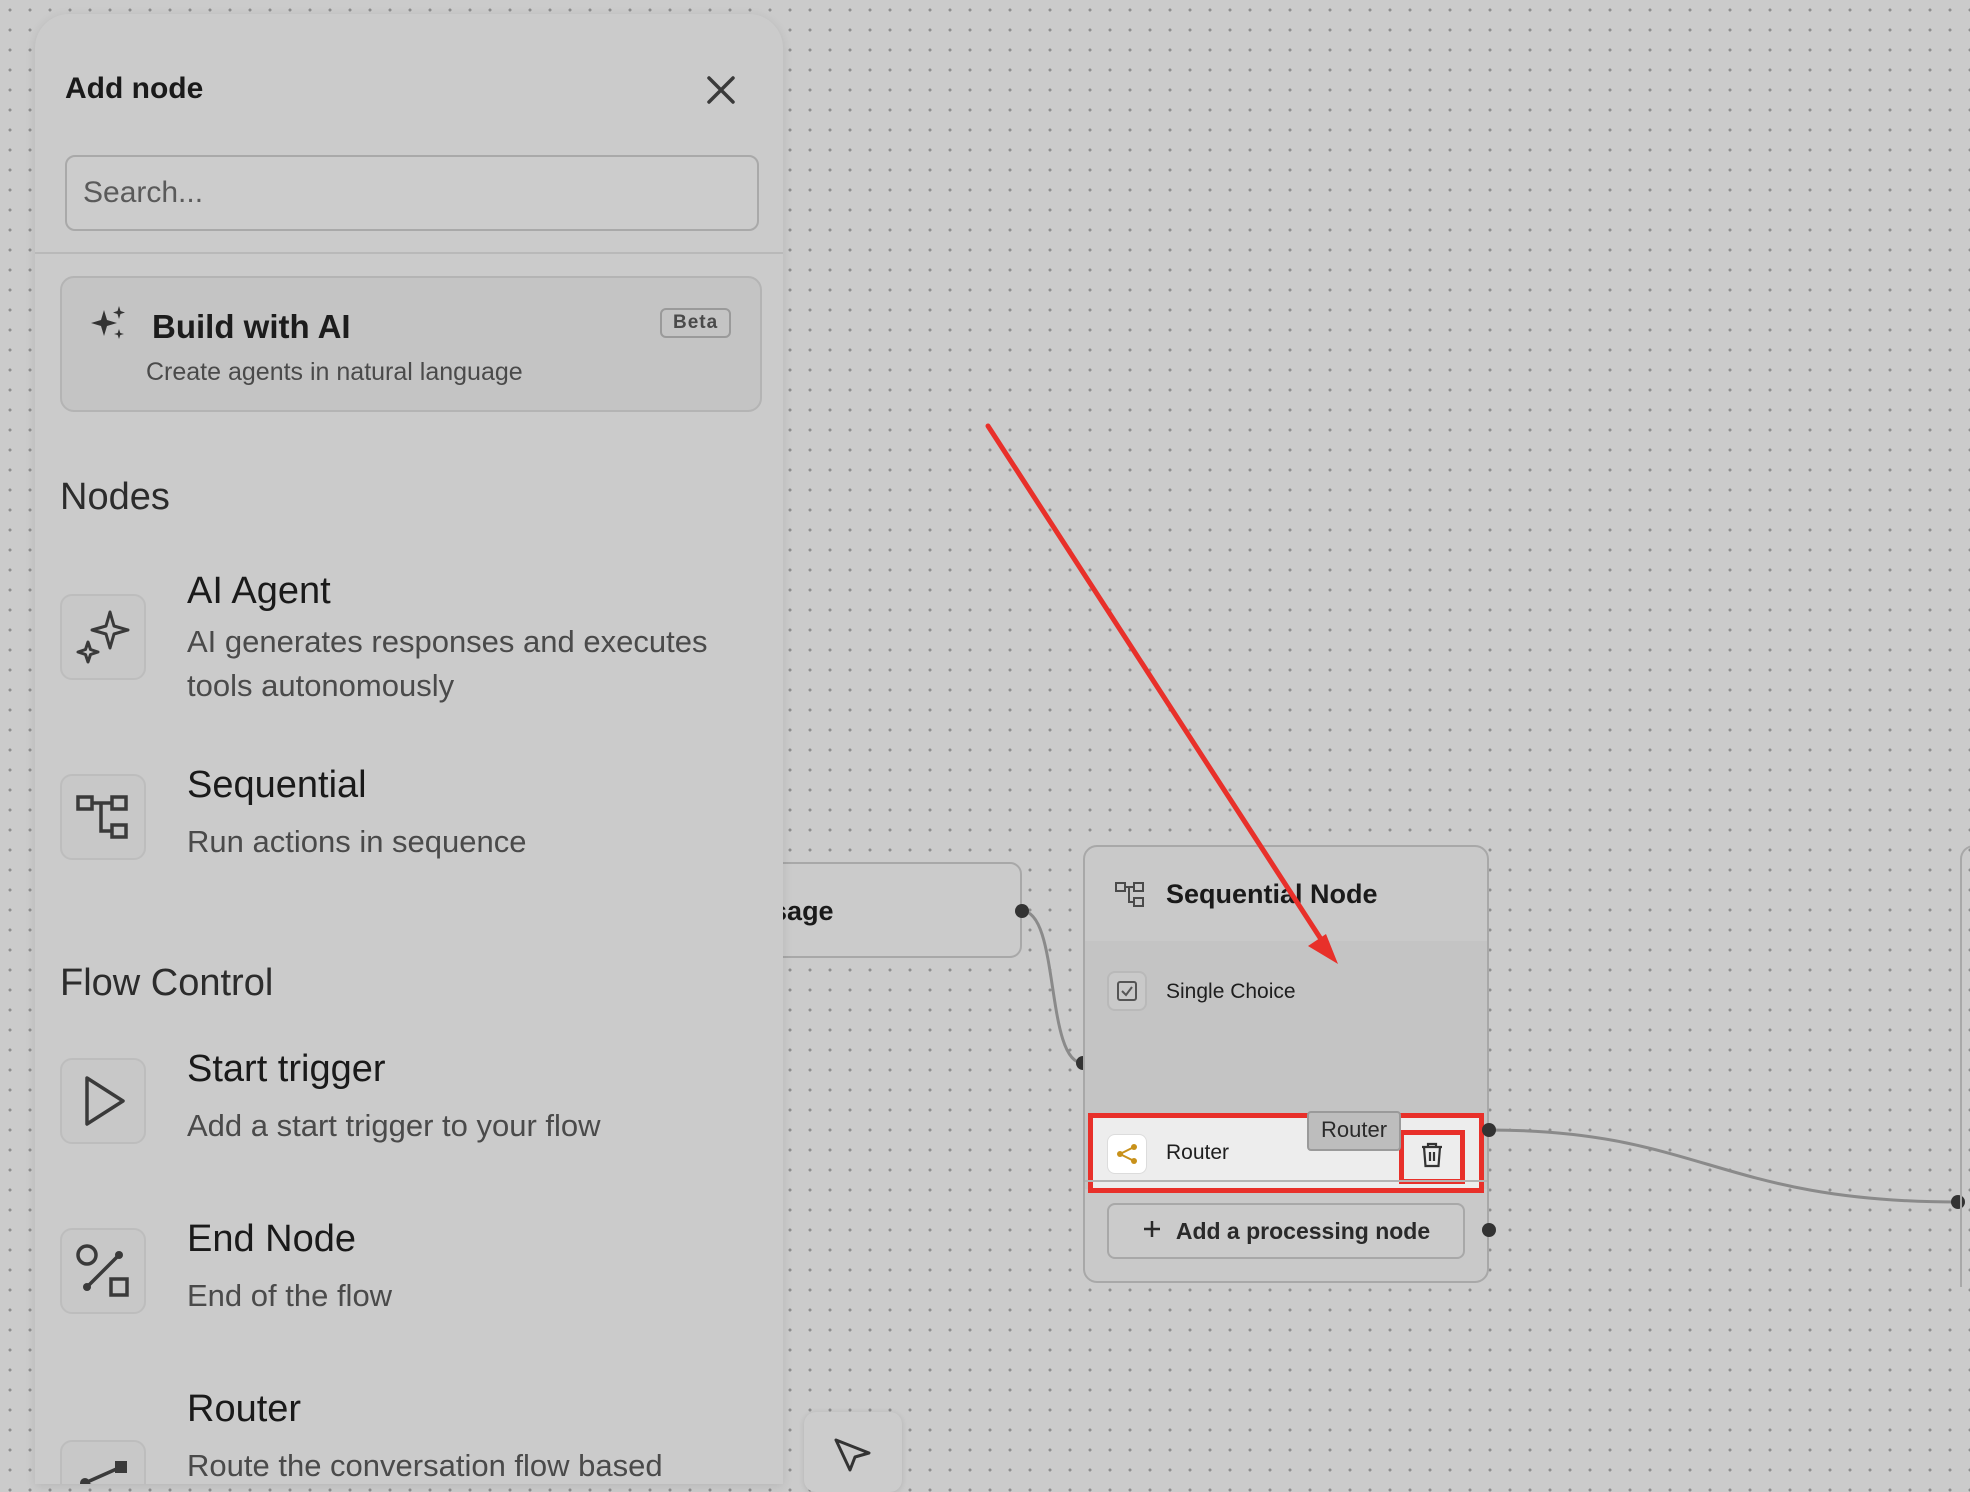  What do you see at coordinates (334, 372) in the screenshot?
I see `build-with-ai-subtitle: Create agents in natural language` at bounding box center [334, 372].